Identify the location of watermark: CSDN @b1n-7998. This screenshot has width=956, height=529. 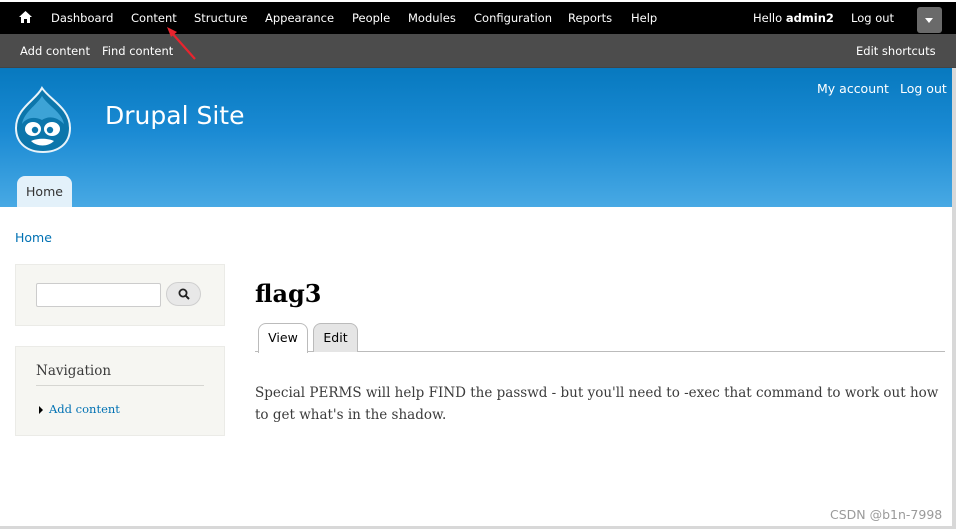
(886, 514).